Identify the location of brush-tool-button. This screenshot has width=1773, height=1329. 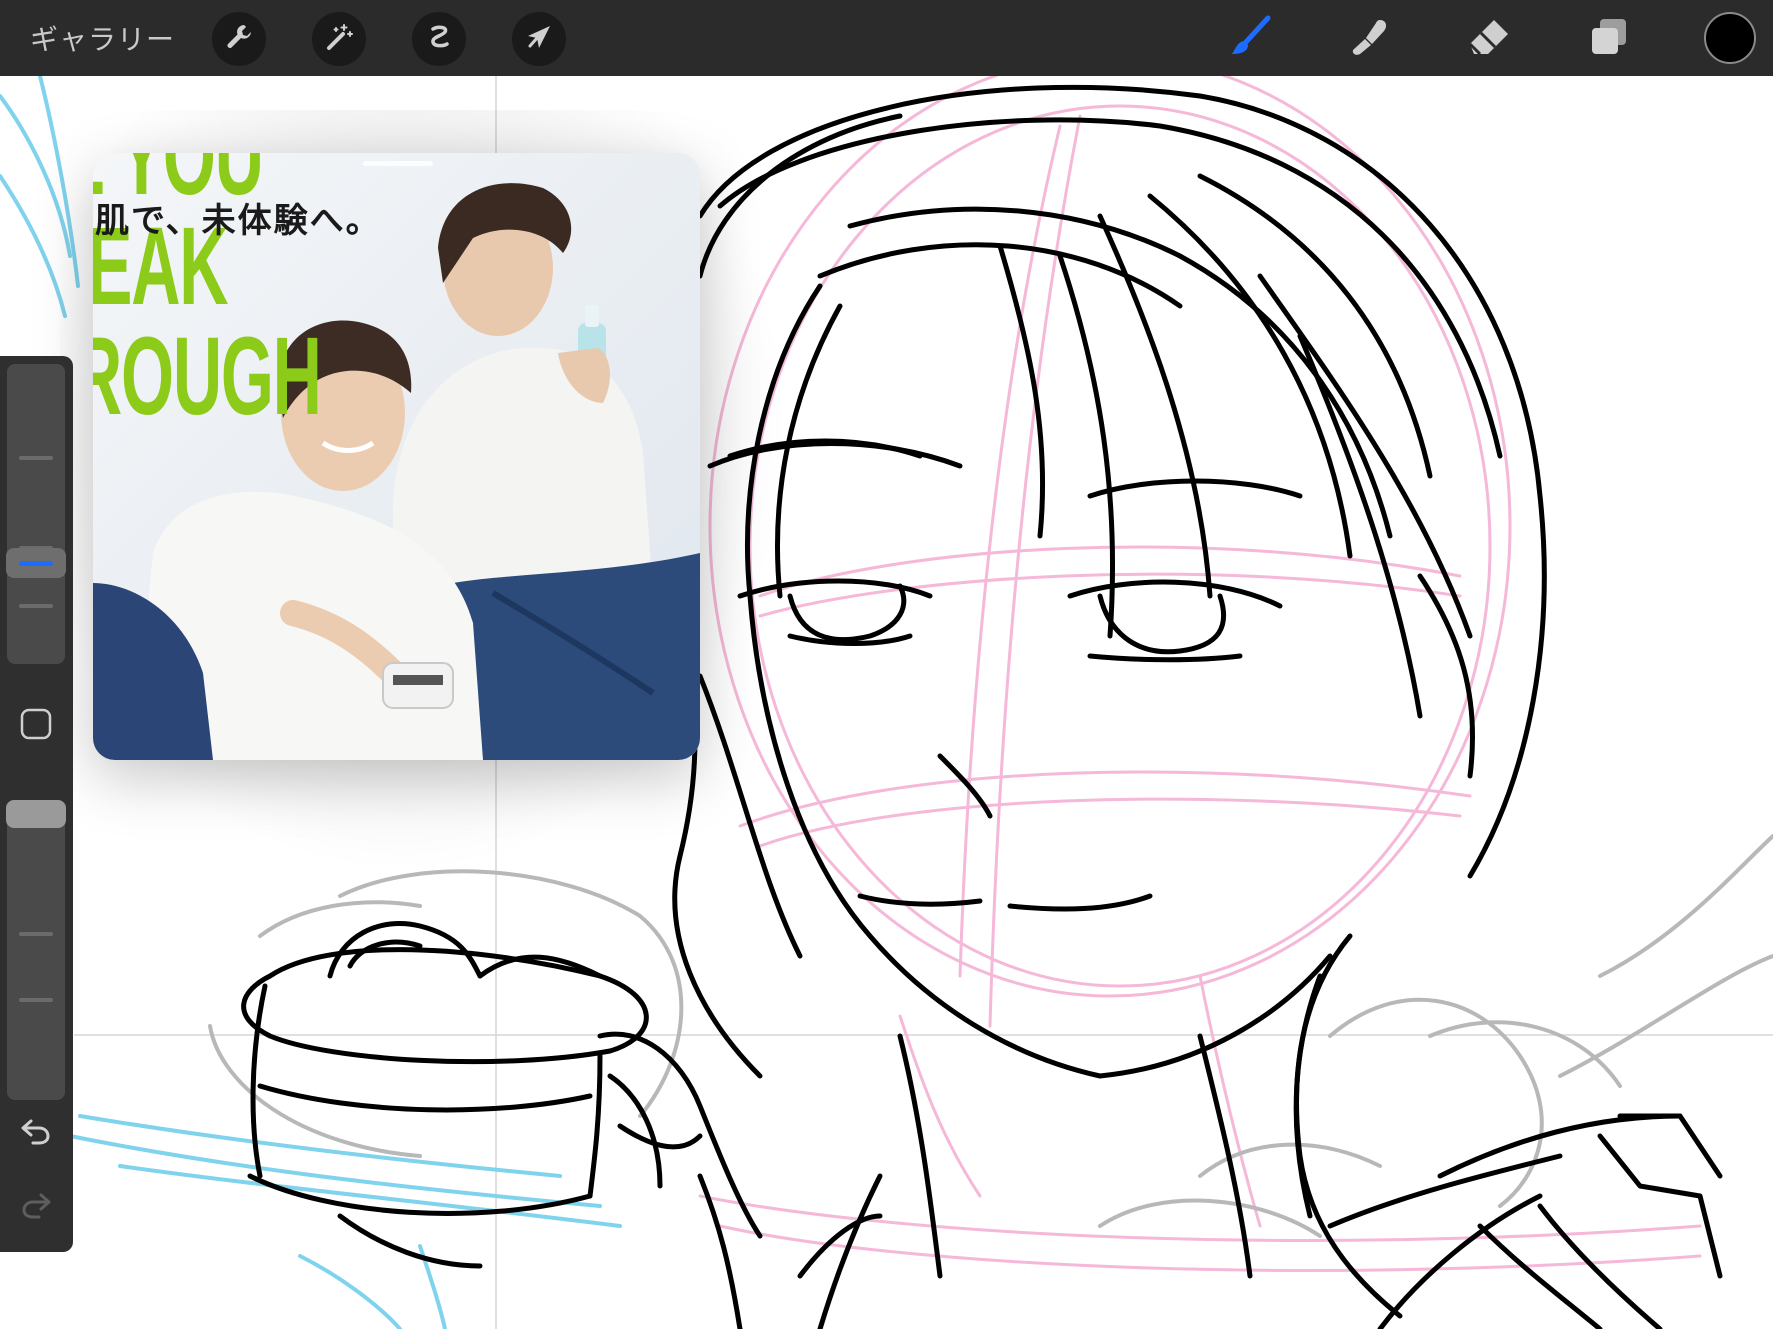
(1249, 39).